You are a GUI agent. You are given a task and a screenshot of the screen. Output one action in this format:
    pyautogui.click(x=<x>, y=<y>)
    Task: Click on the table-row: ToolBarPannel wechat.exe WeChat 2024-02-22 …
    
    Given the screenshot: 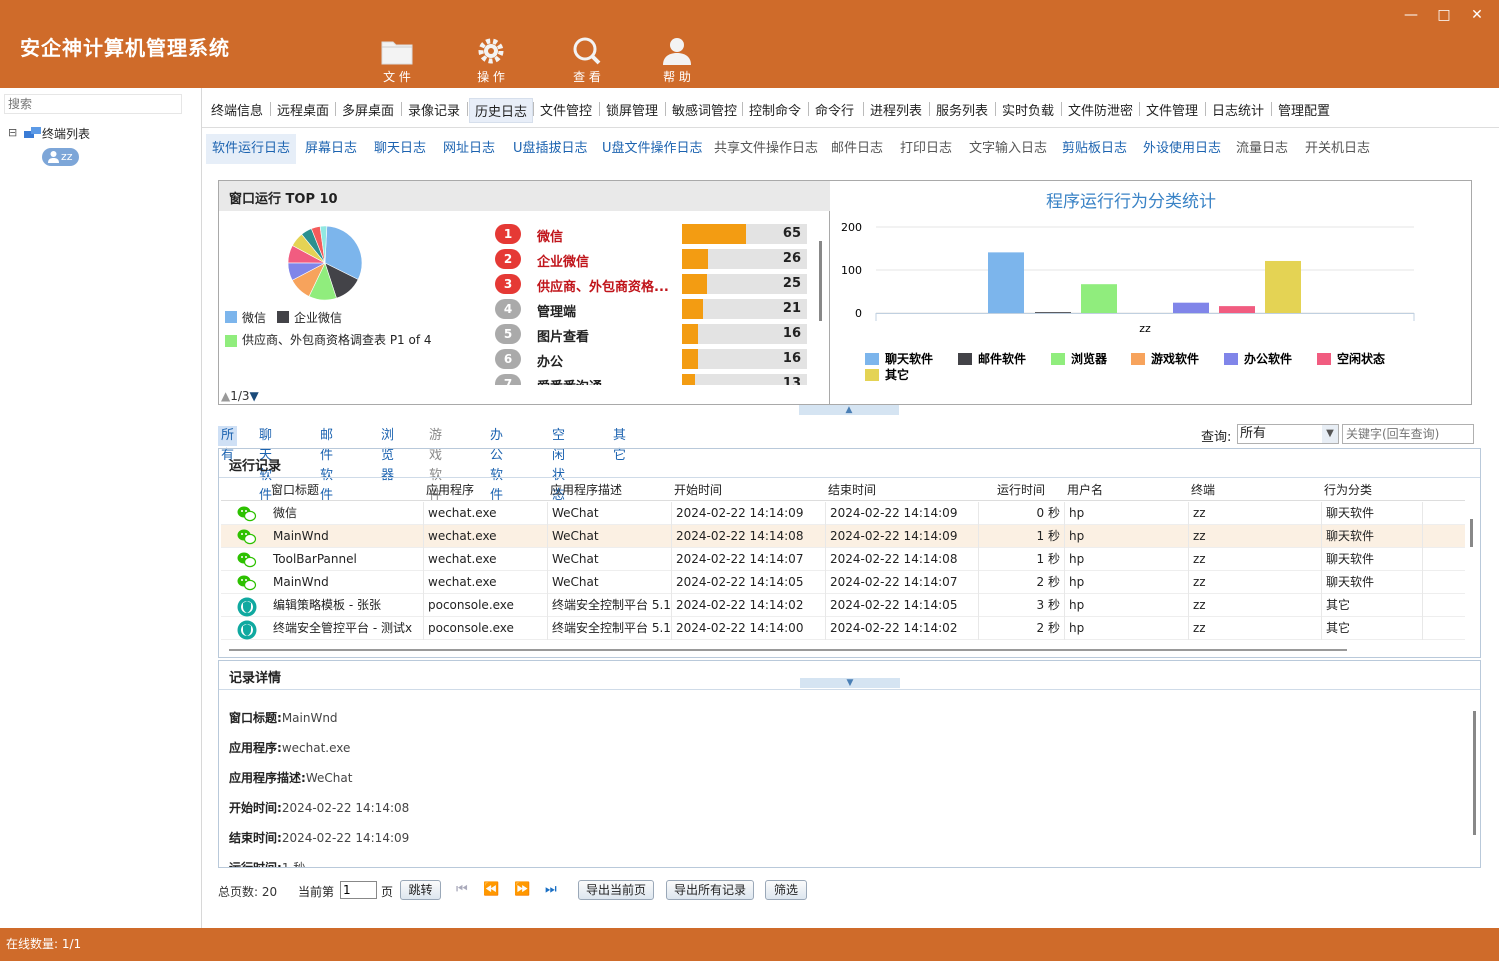 What is the action you would take?
    pyautogui.click(x=843, y=559)
    